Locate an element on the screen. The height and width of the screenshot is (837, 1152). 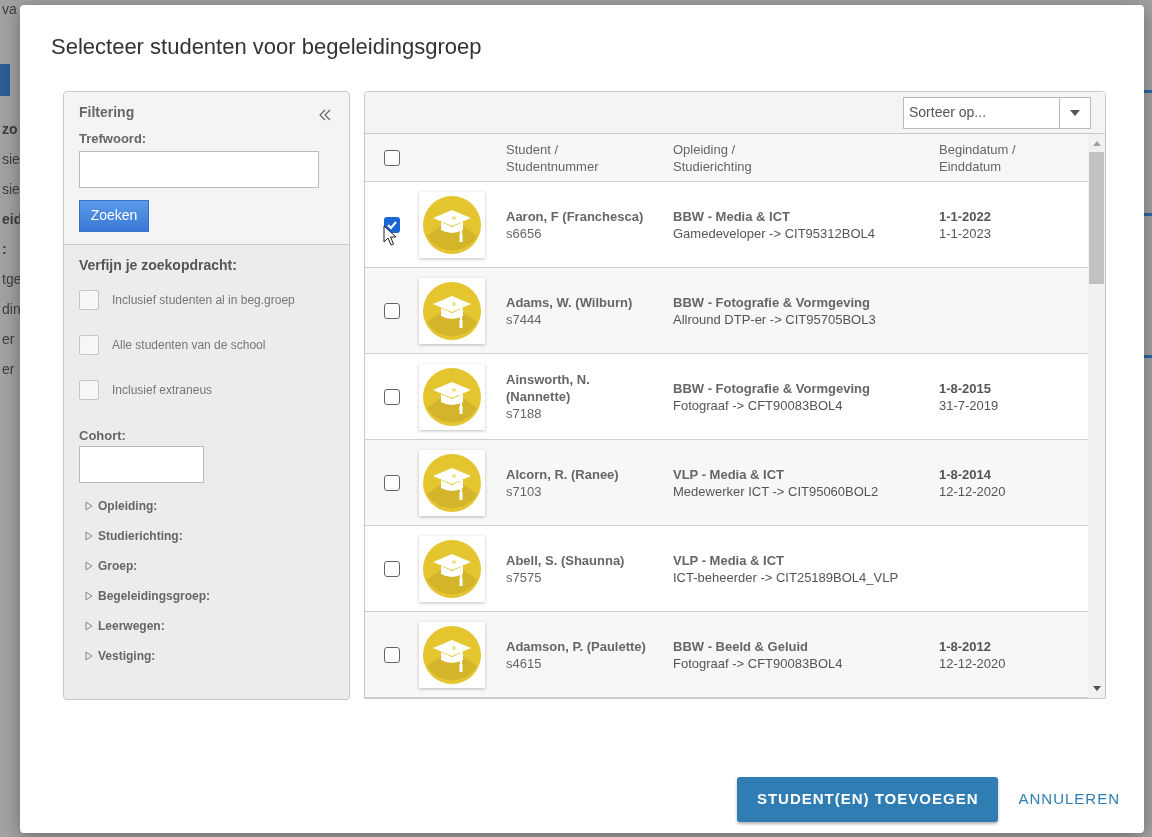
scroll-down-icon is located at coordinates (1096, 688).